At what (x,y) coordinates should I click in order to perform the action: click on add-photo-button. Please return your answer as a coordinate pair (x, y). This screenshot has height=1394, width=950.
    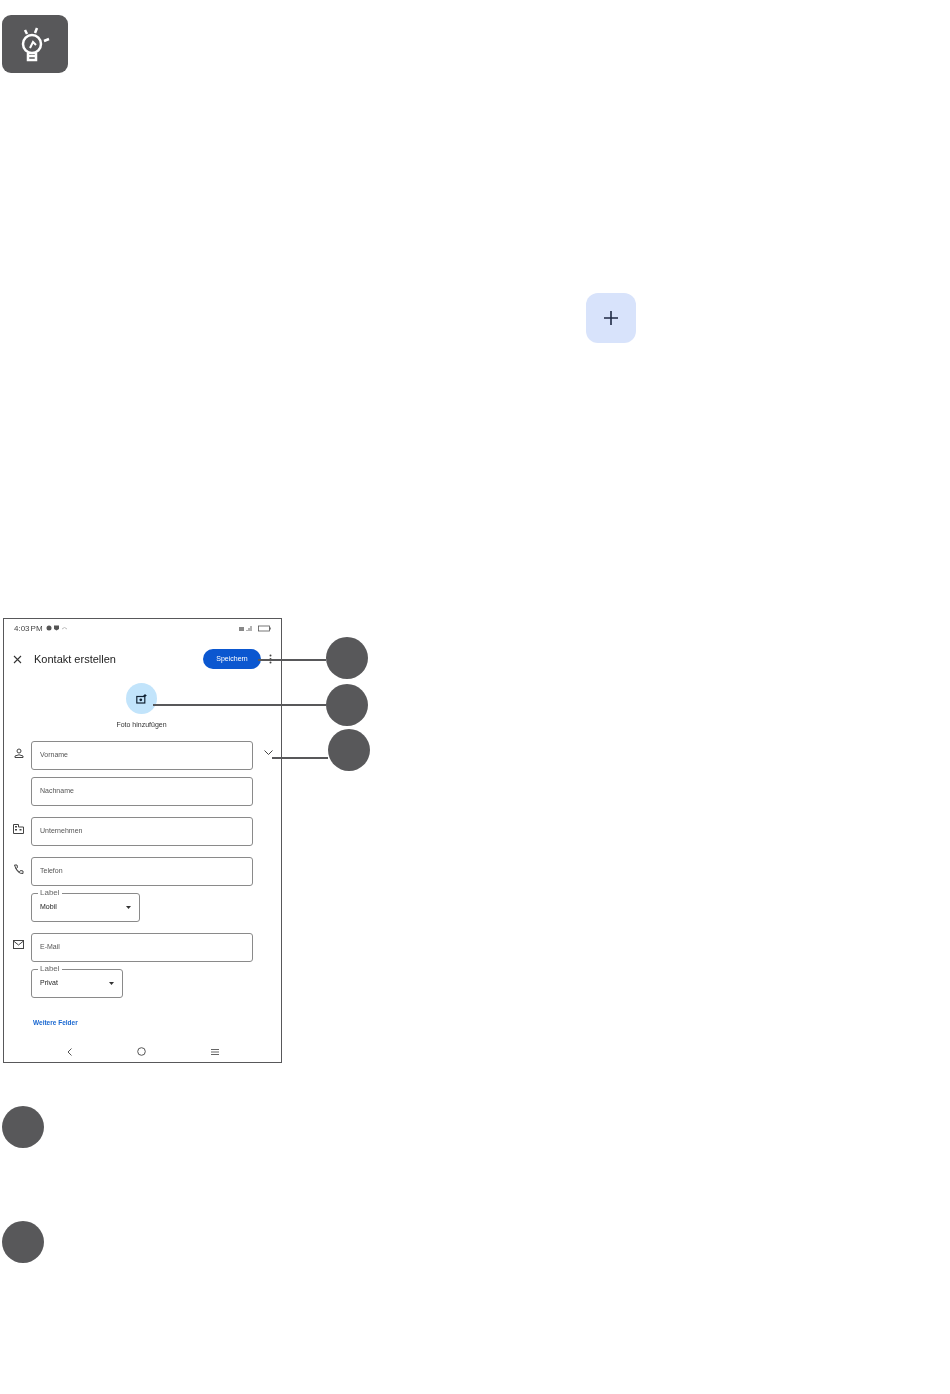
    Looking at the image, I should click on (141, 698).